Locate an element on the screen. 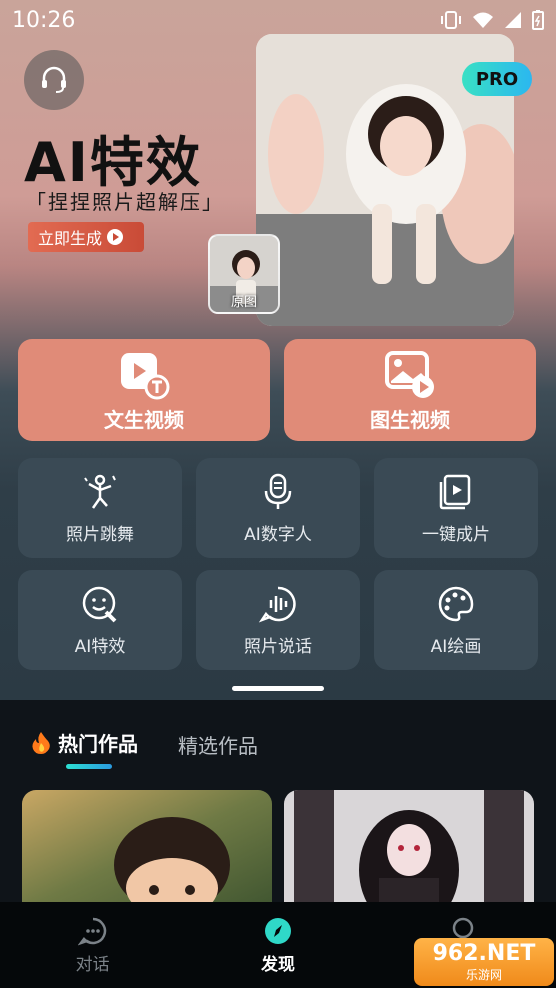  play-circle-icon is located at coordinates (115, 237).